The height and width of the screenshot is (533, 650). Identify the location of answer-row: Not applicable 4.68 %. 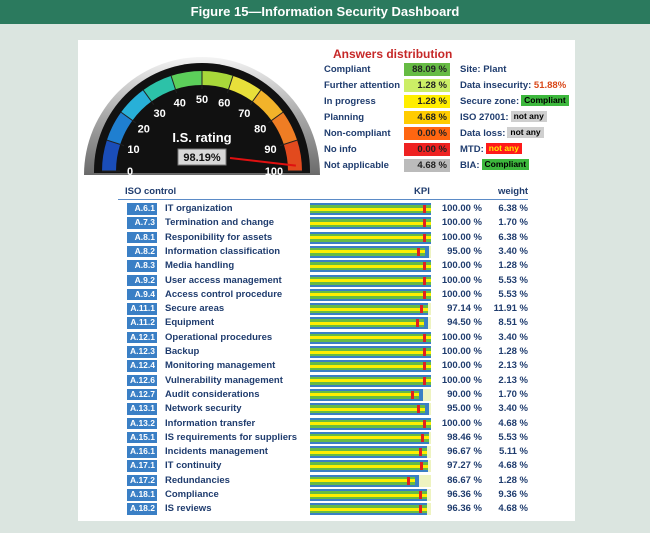
(389, 166).